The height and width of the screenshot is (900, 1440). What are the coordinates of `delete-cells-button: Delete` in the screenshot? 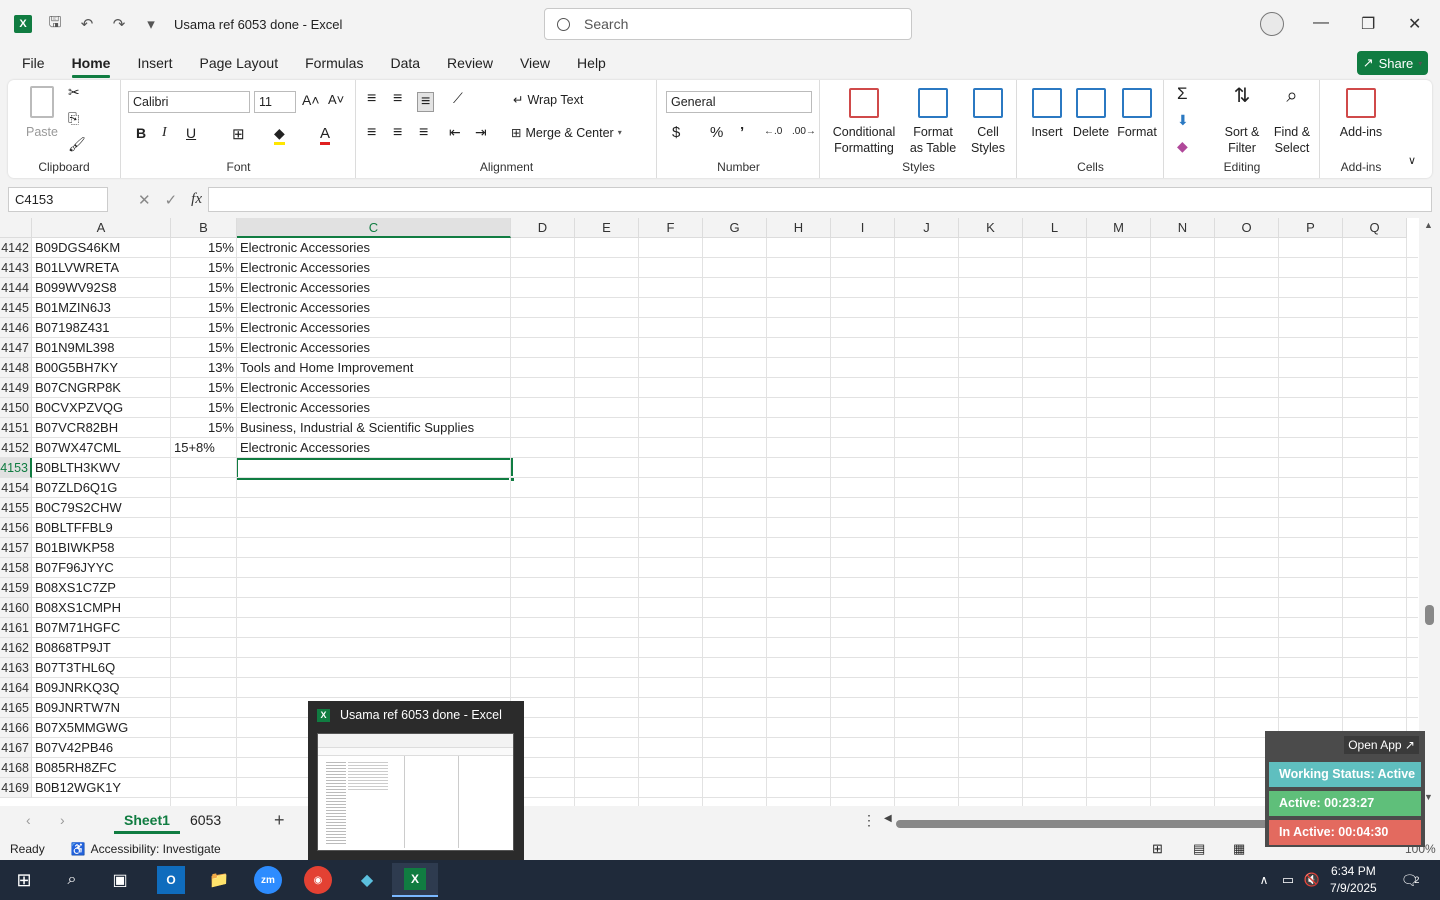 It's located at (1091, 114).